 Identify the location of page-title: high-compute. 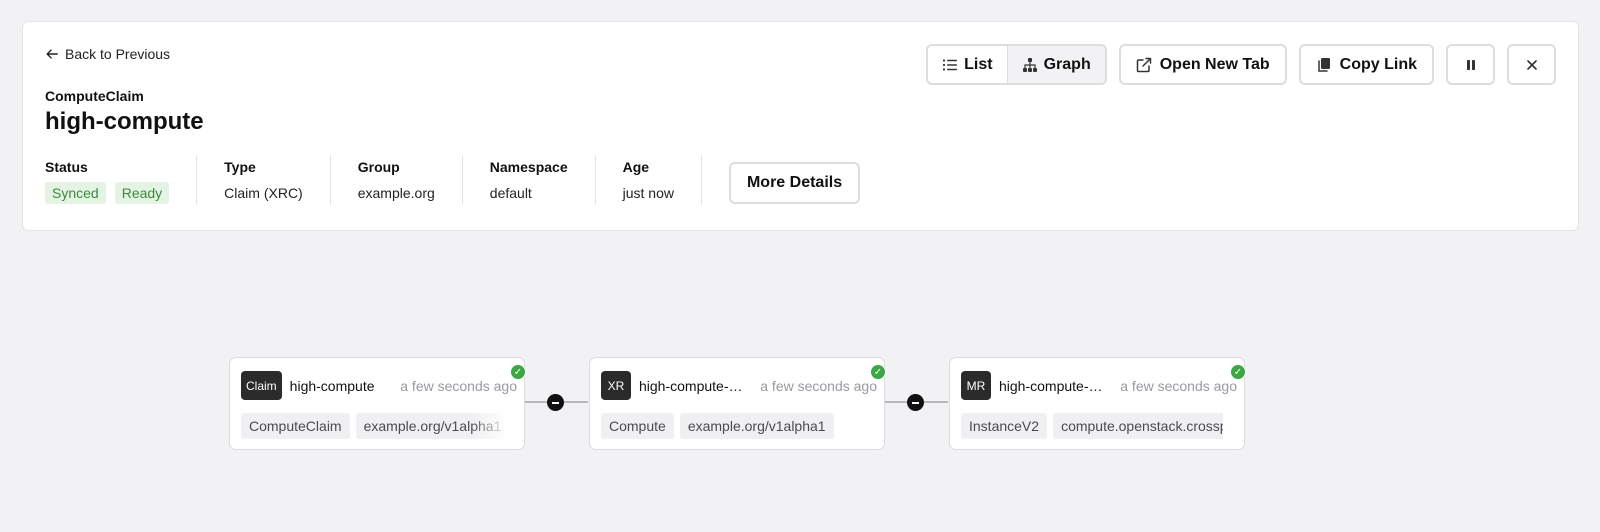
(124, 121).